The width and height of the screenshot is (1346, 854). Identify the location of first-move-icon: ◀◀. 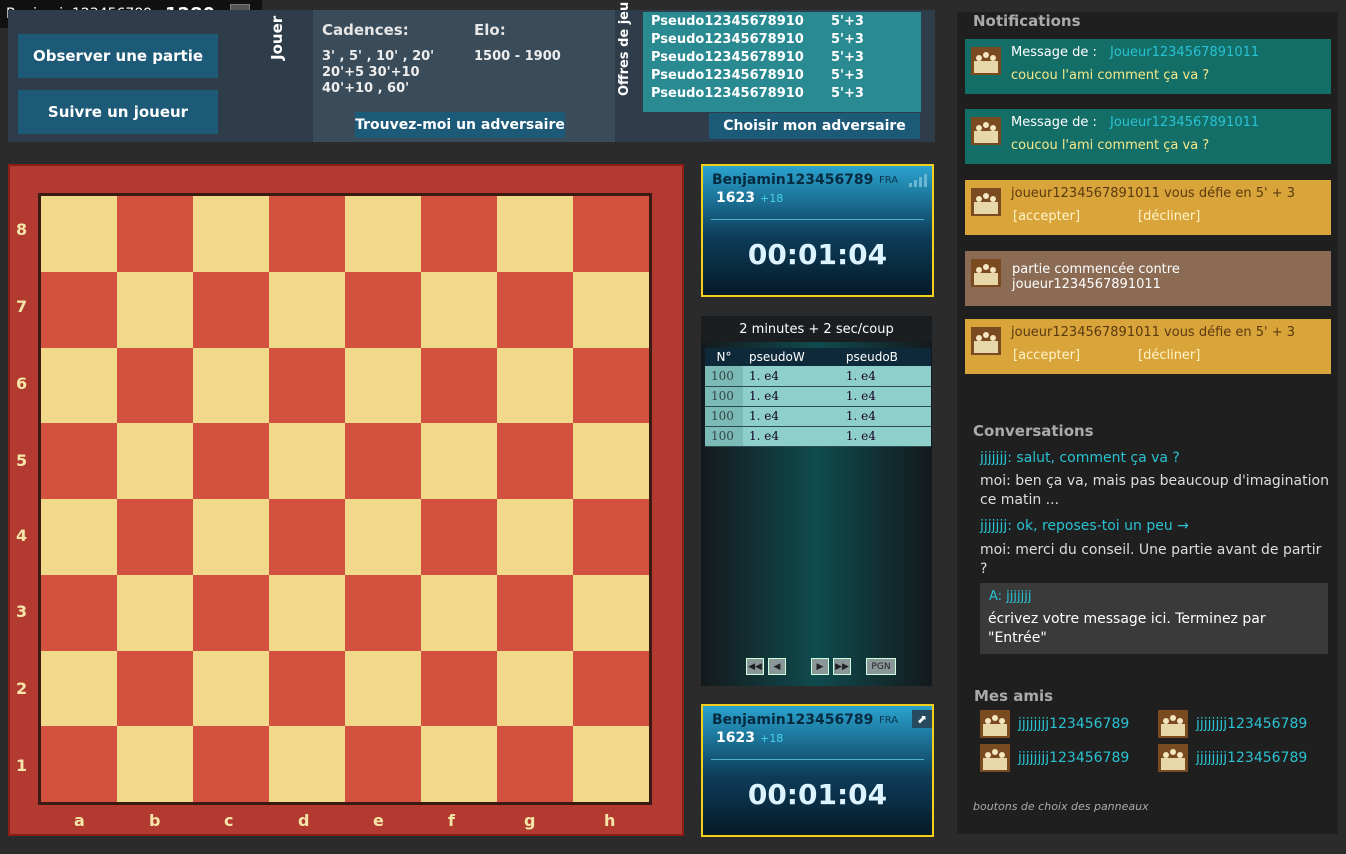
(755, 666).